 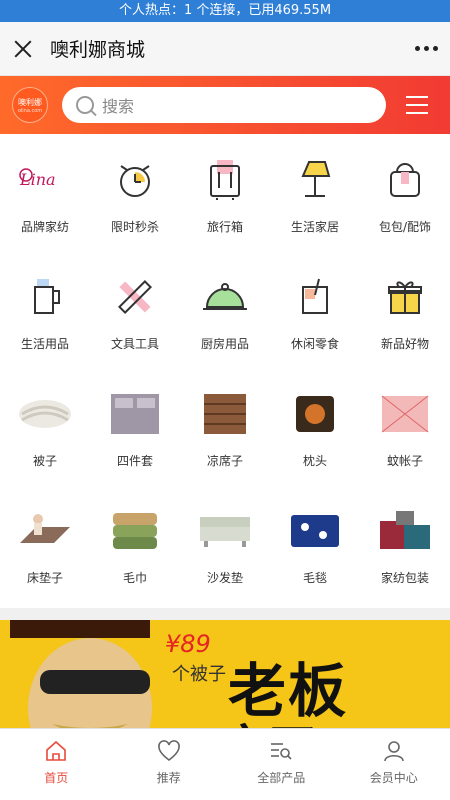 I want to click on category-label: 生活家居, so click(x=314, y=227).